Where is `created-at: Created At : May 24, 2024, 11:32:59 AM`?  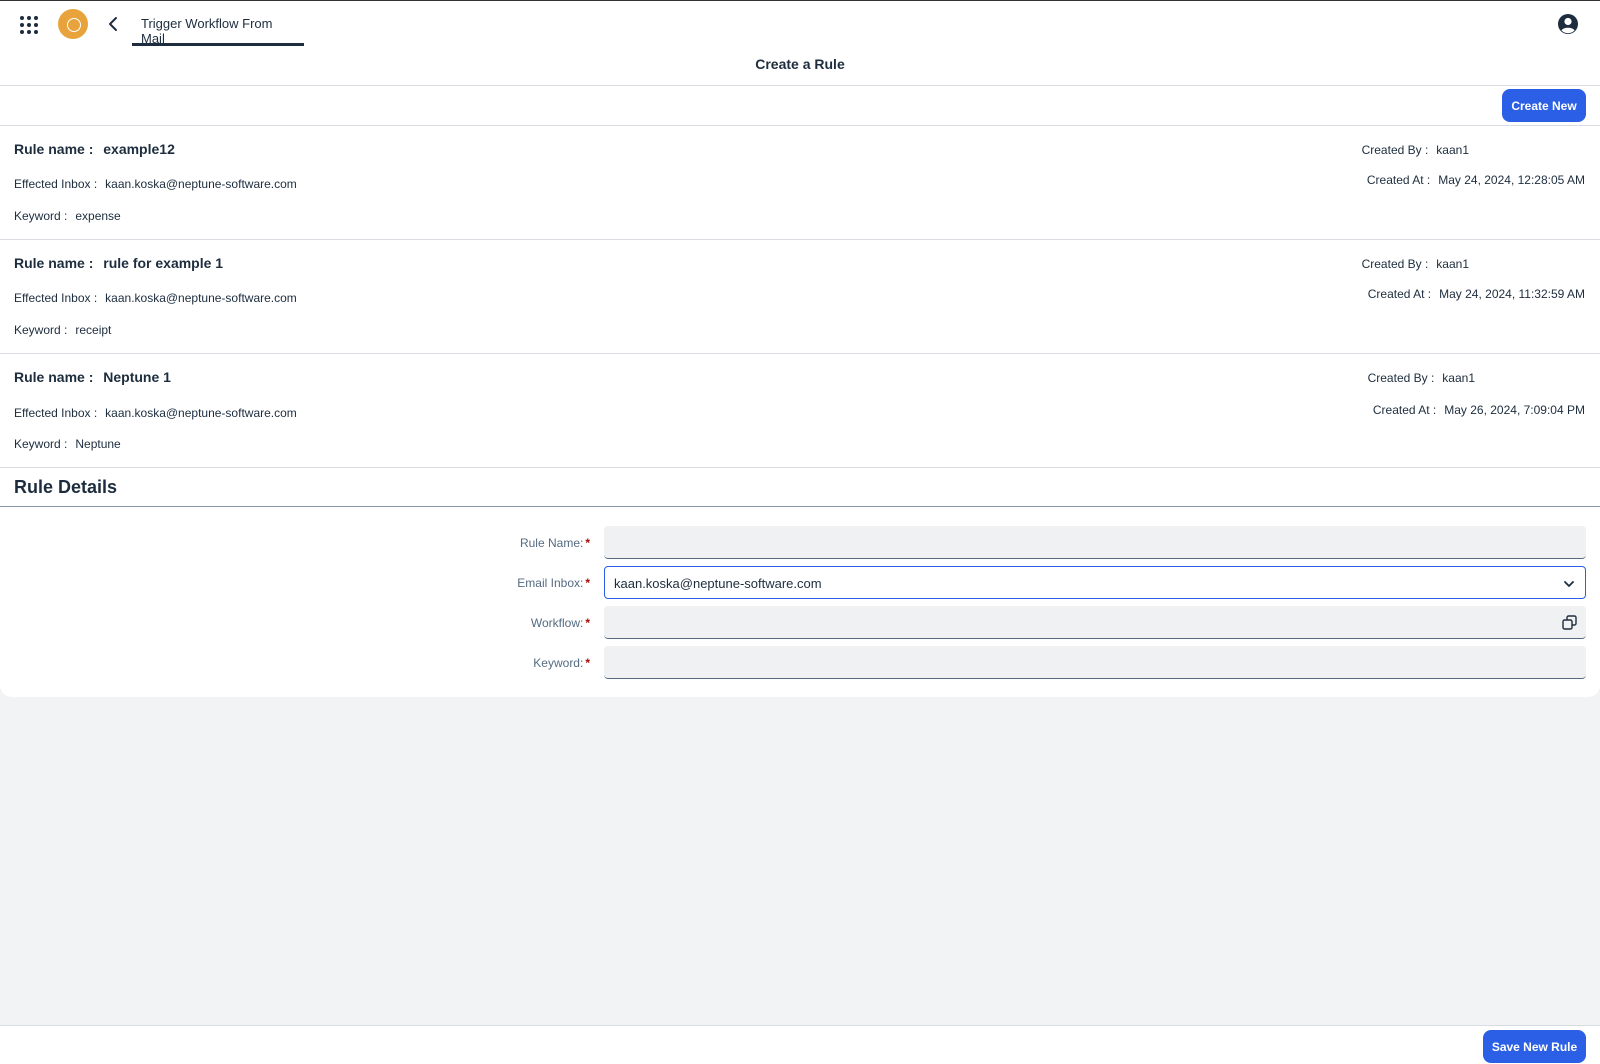
created-at: Created At : May 24, 2024, 11:32:59 AM is located at coordinates (1476, 294).